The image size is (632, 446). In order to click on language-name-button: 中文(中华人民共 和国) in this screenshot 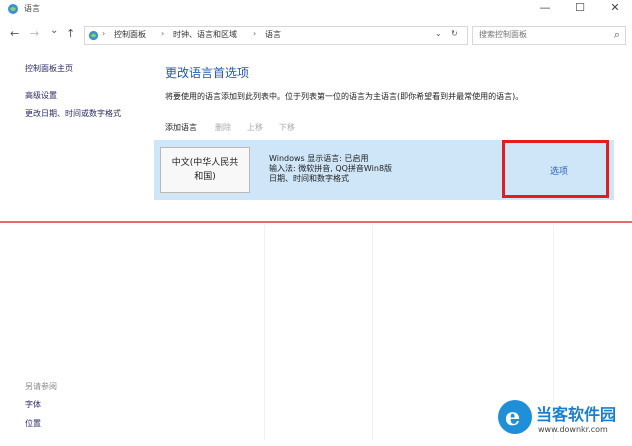, I will do `click(205, 170)`.